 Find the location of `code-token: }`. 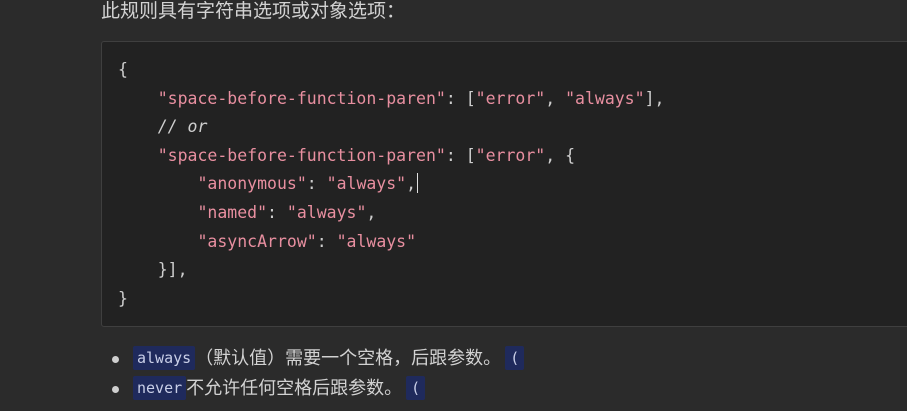

code-token: } is located at coordinates (123, 298).